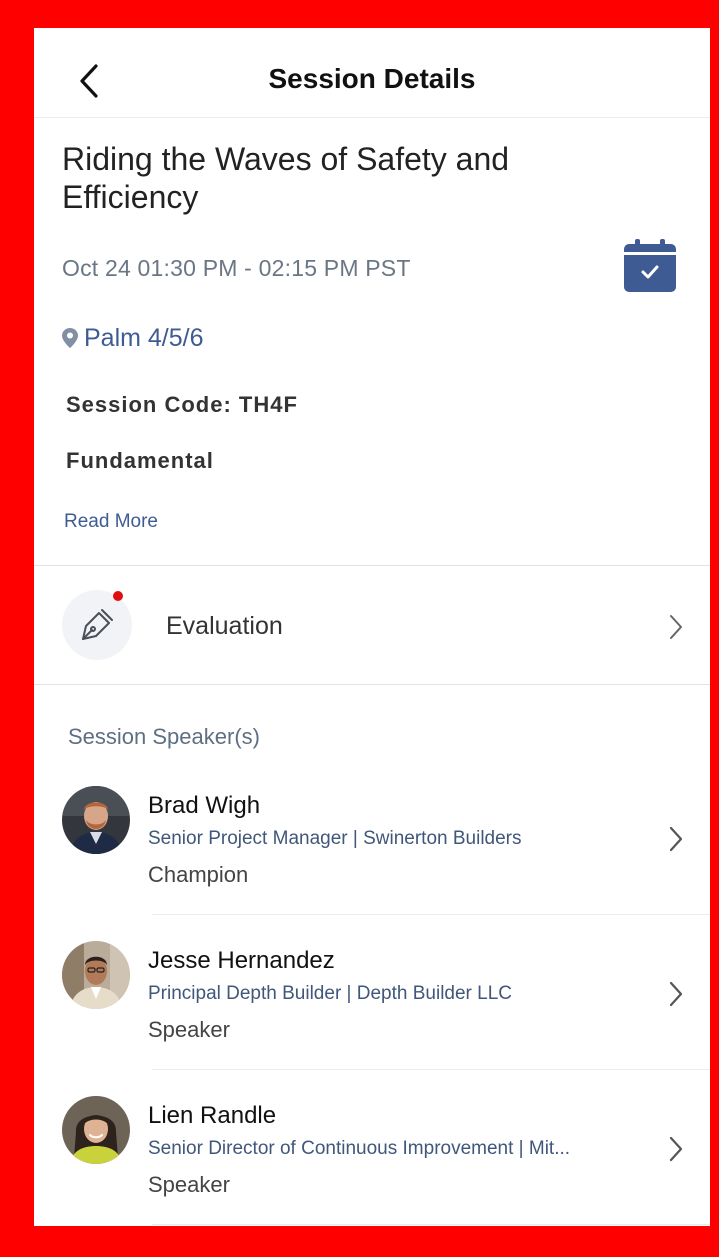  I want to click on evaluation-icon-badge, so click(97, 625).